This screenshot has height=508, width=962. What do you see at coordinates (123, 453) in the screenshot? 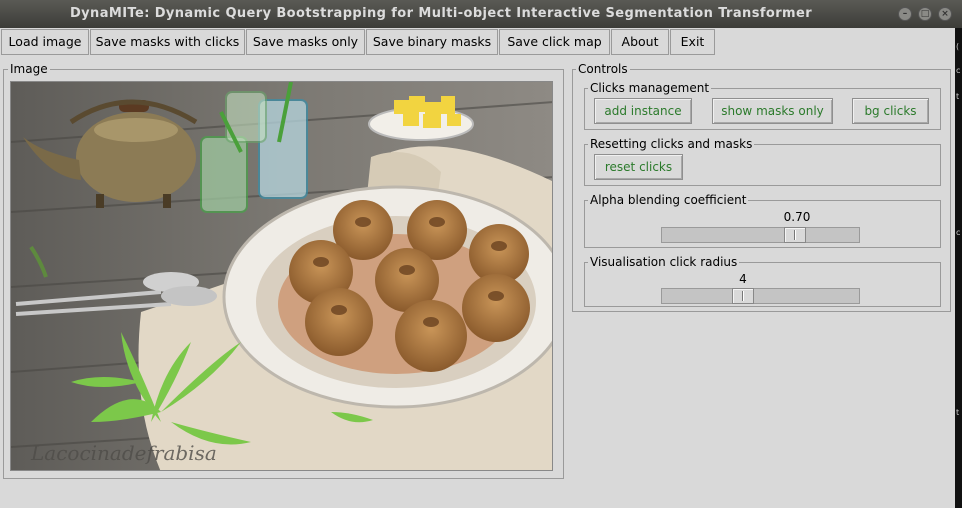
I see `watermark-text: Lacocinadefrabisa` at bounding box center [123, 453].